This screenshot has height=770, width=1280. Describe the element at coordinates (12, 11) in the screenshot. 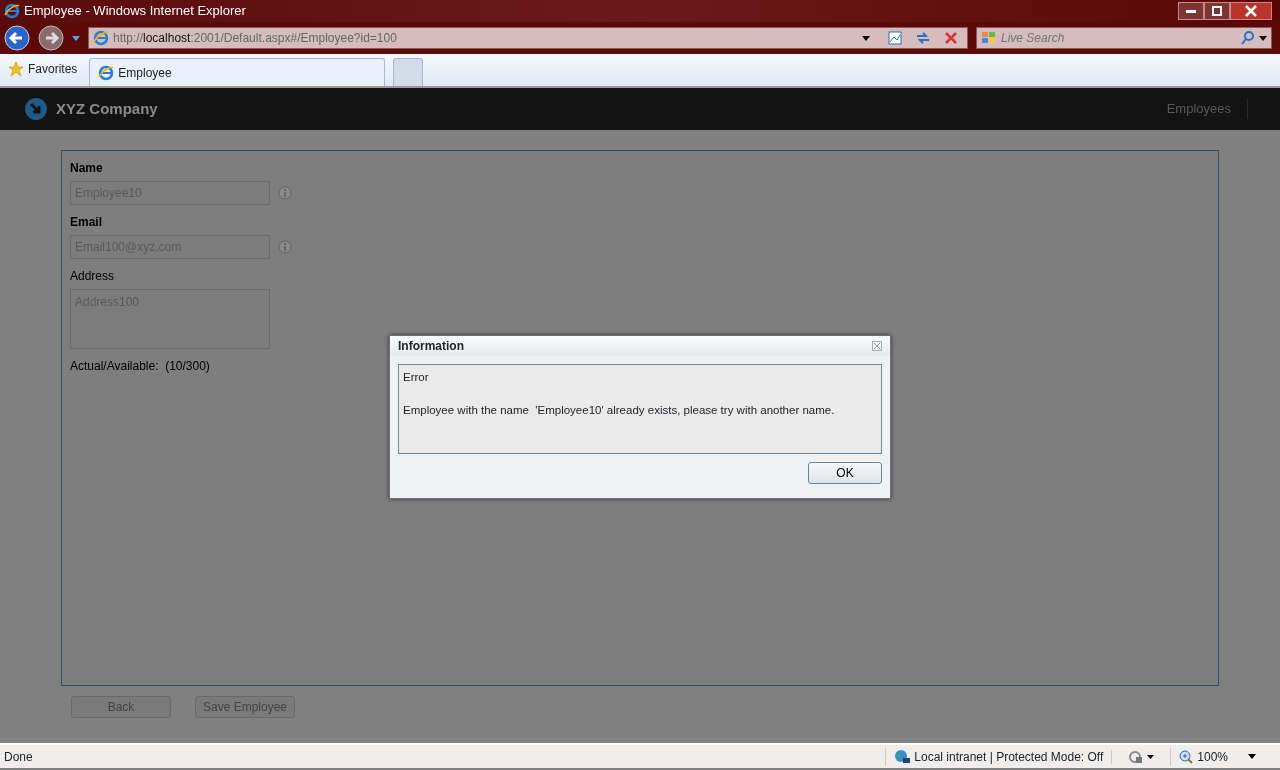

I see `ie-logo-icon` at that location.